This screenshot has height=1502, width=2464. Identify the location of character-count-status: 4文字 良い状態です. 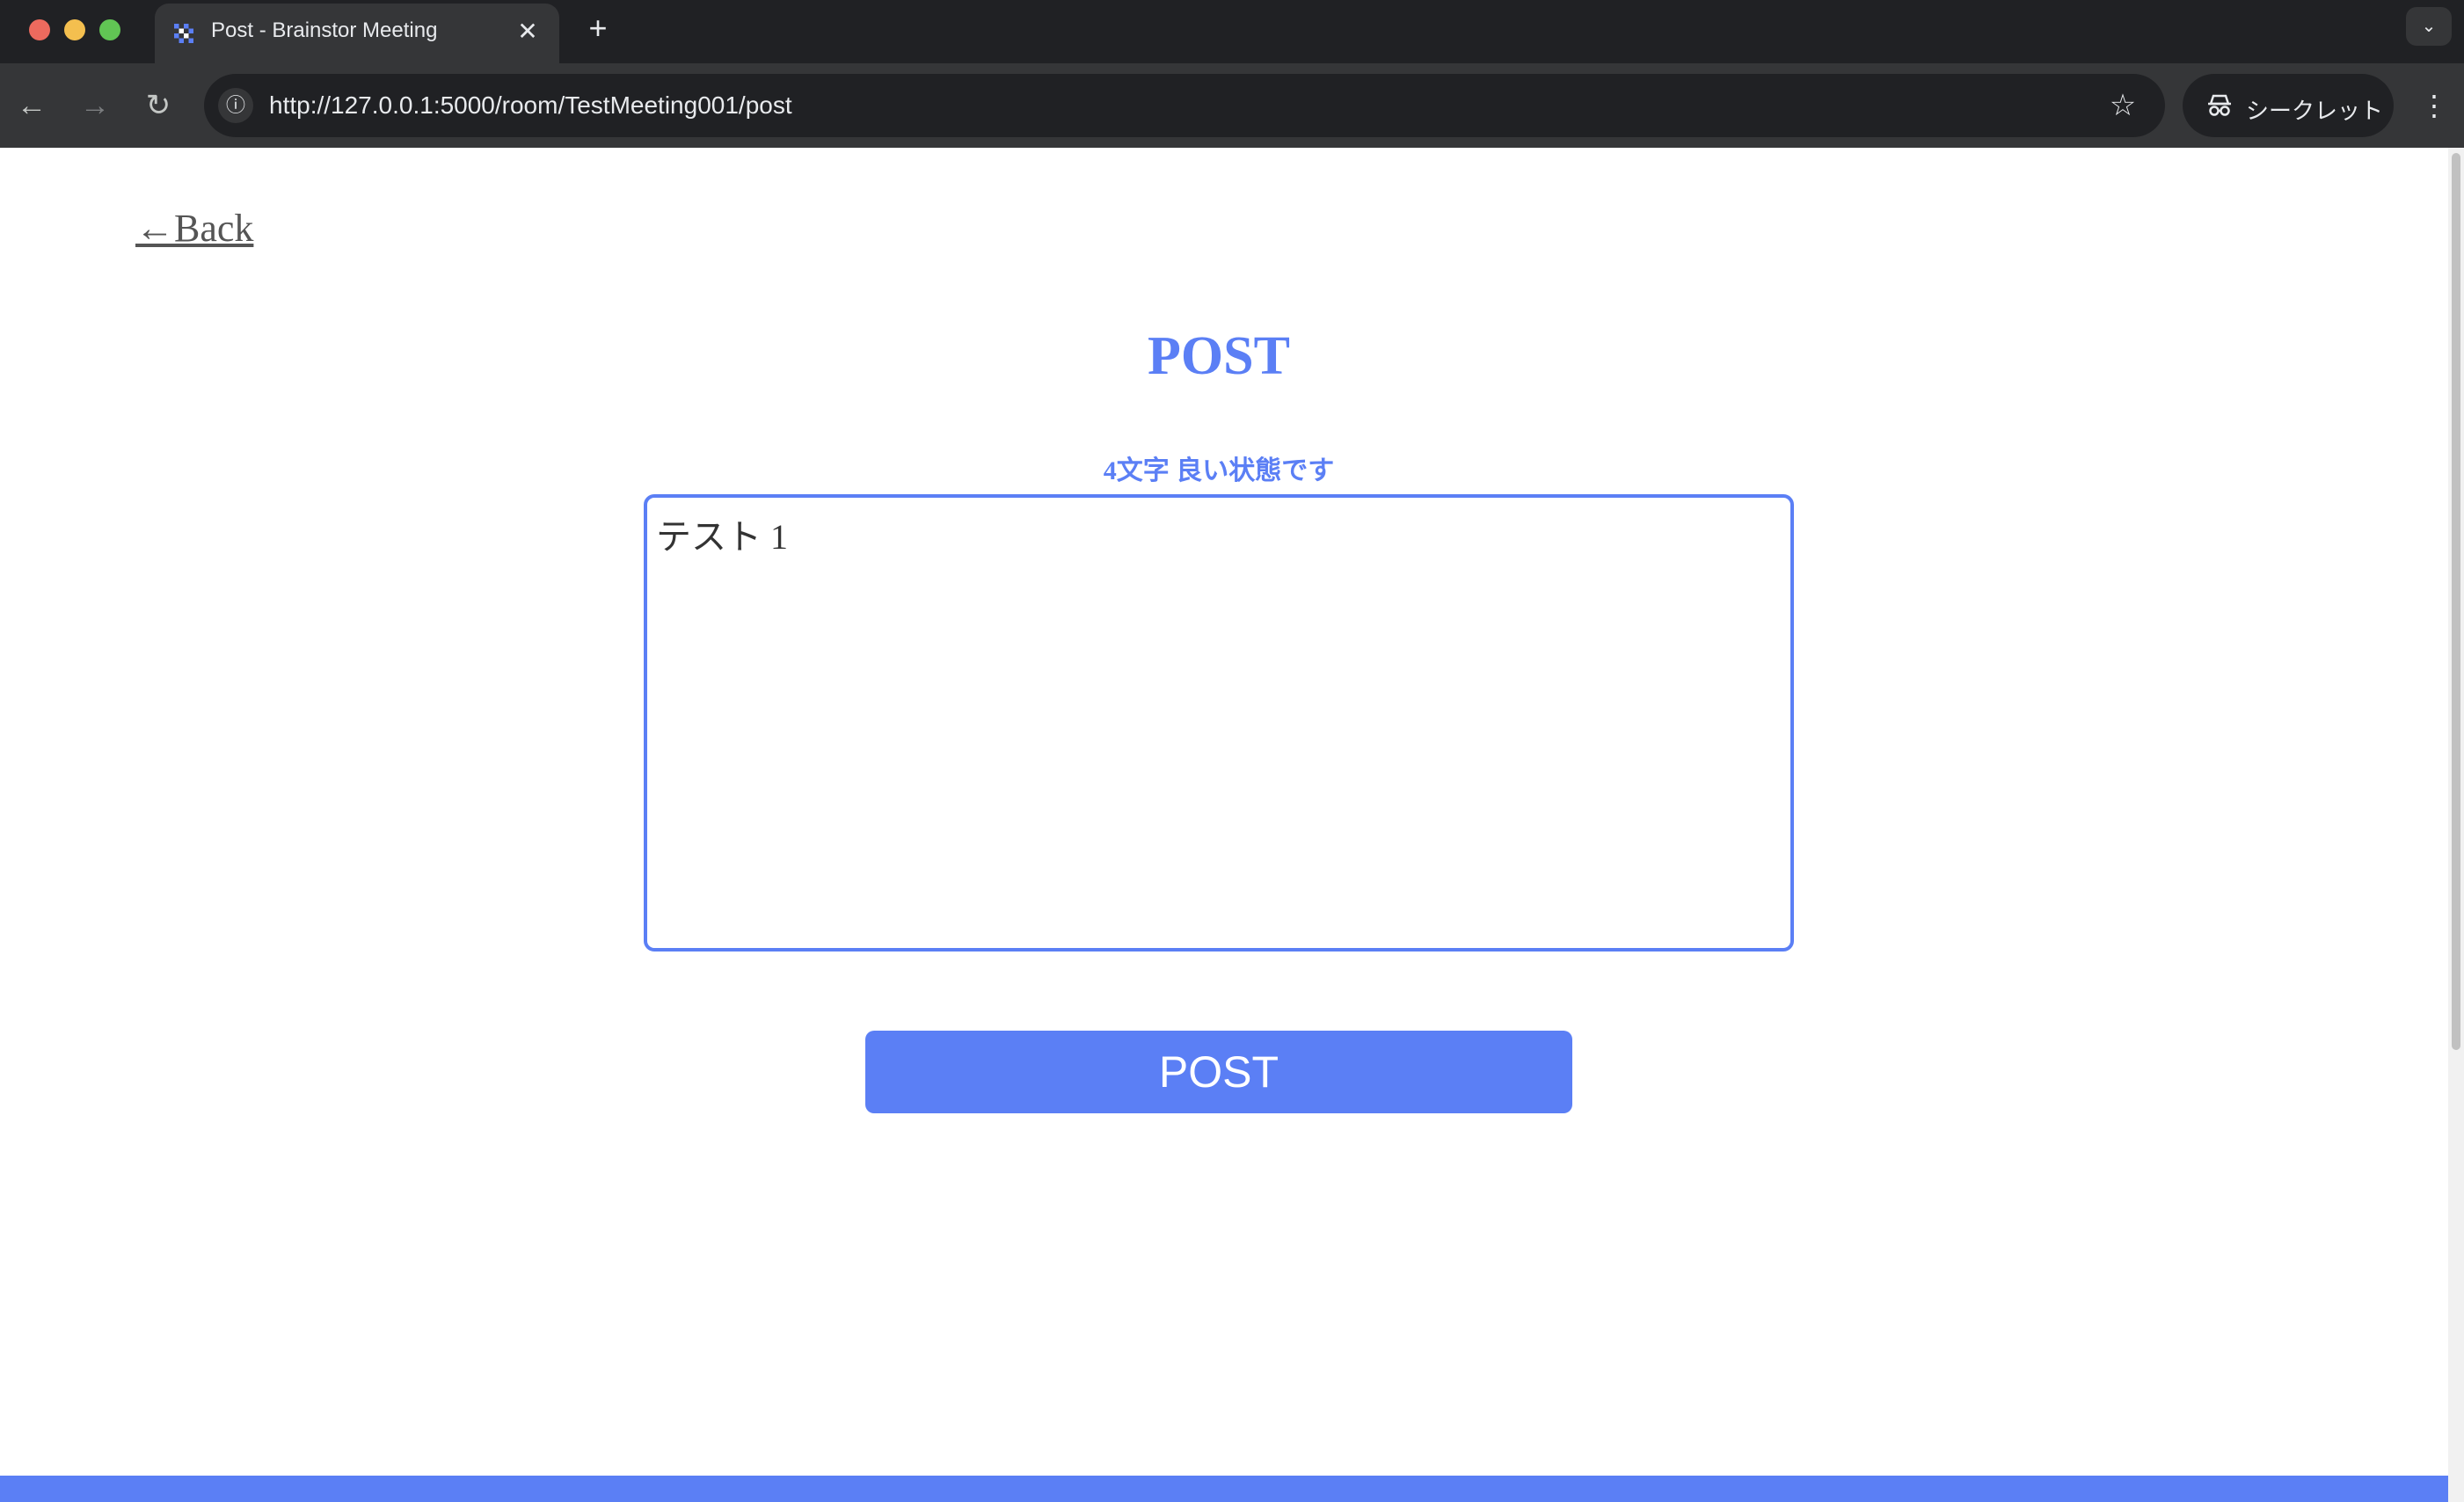
(1219, 470).